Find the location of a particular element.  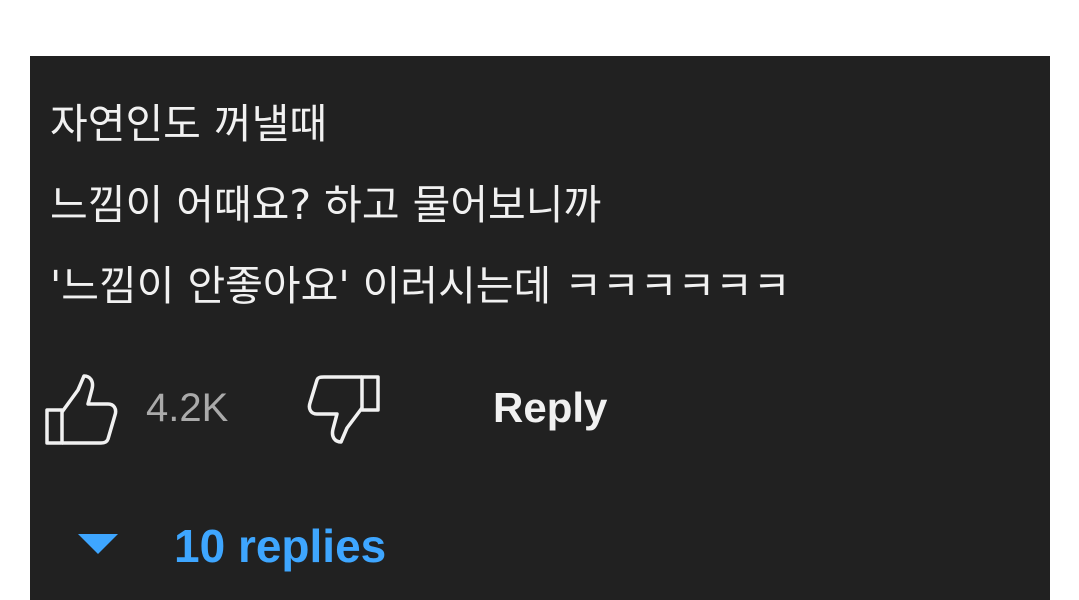

like-count: 4.2K is located at coordinates (187, 408).